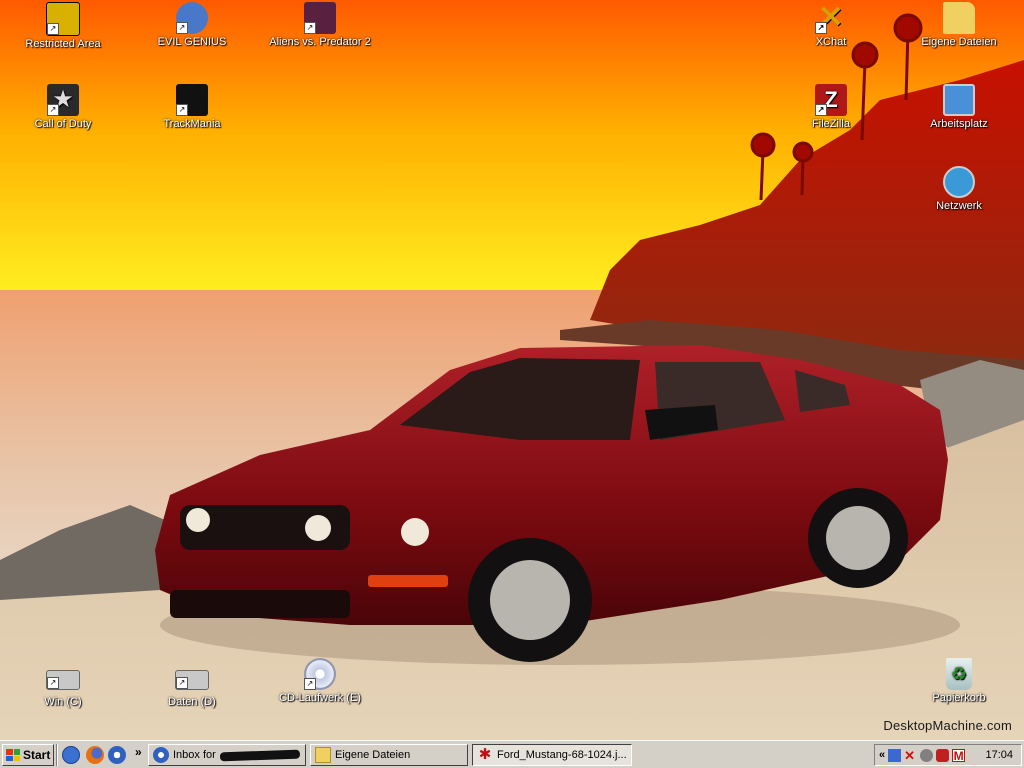 The image size is (1024, 768). I want to click on evil-genius-icon: ↗, so click(192, 18).